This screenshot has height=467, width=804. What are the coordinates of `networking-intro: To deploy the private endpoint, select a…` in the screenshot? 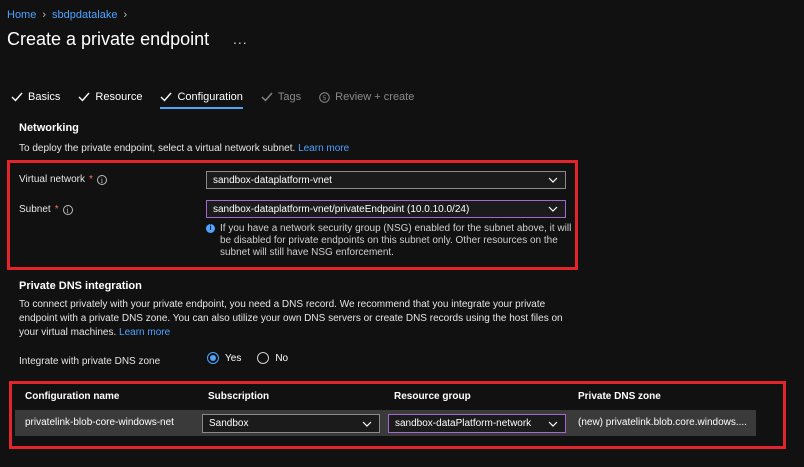 It's located at (184, 149).